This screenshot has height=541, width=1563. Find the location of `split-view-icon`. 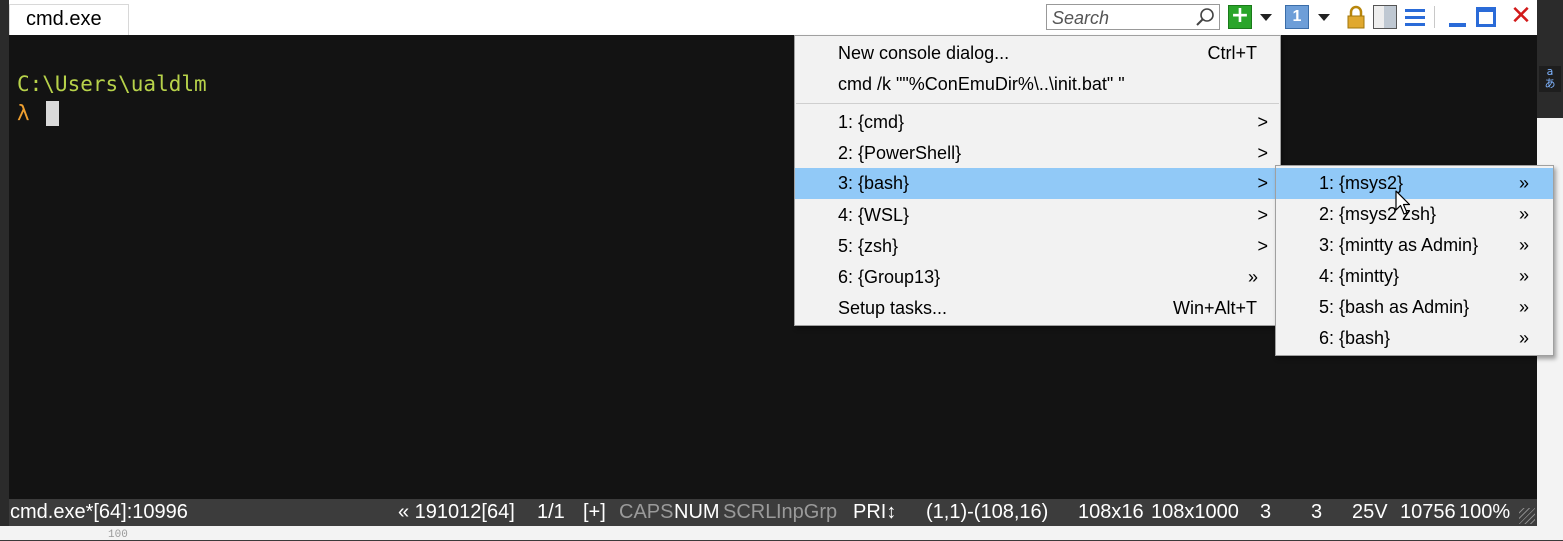

split-view-icon is located at coordinates (1385, 17).